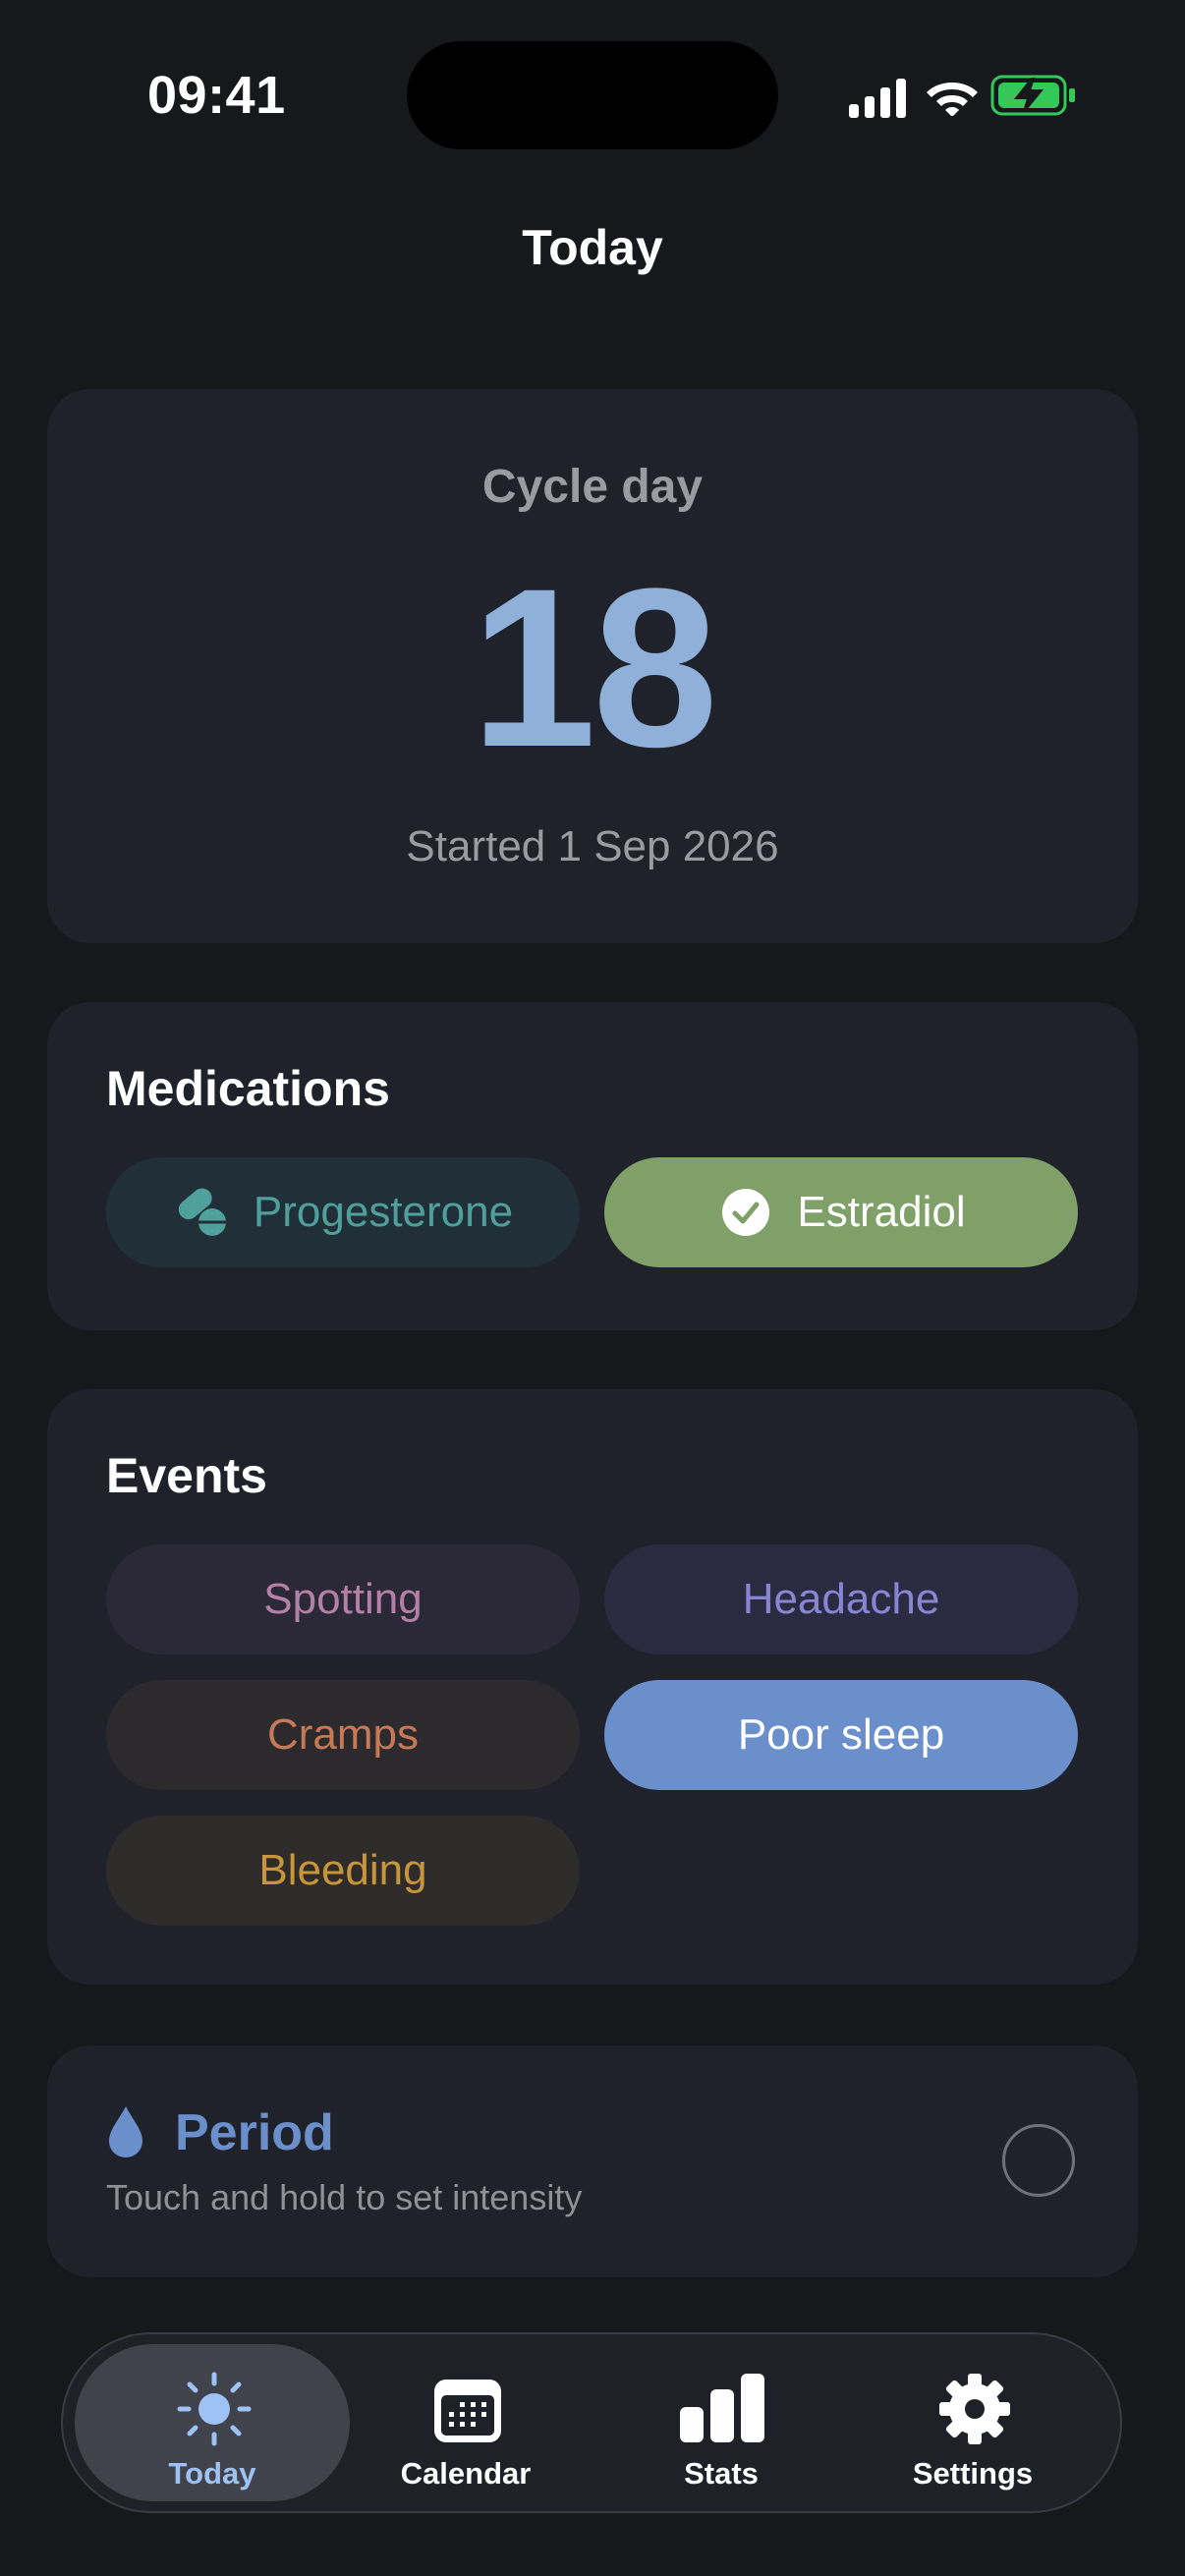 The height and width of the screenshot is (2576, 1185). Describe the element at coordinates (186, 1475) in the screenshot. I see `events-title: Events` at that location.